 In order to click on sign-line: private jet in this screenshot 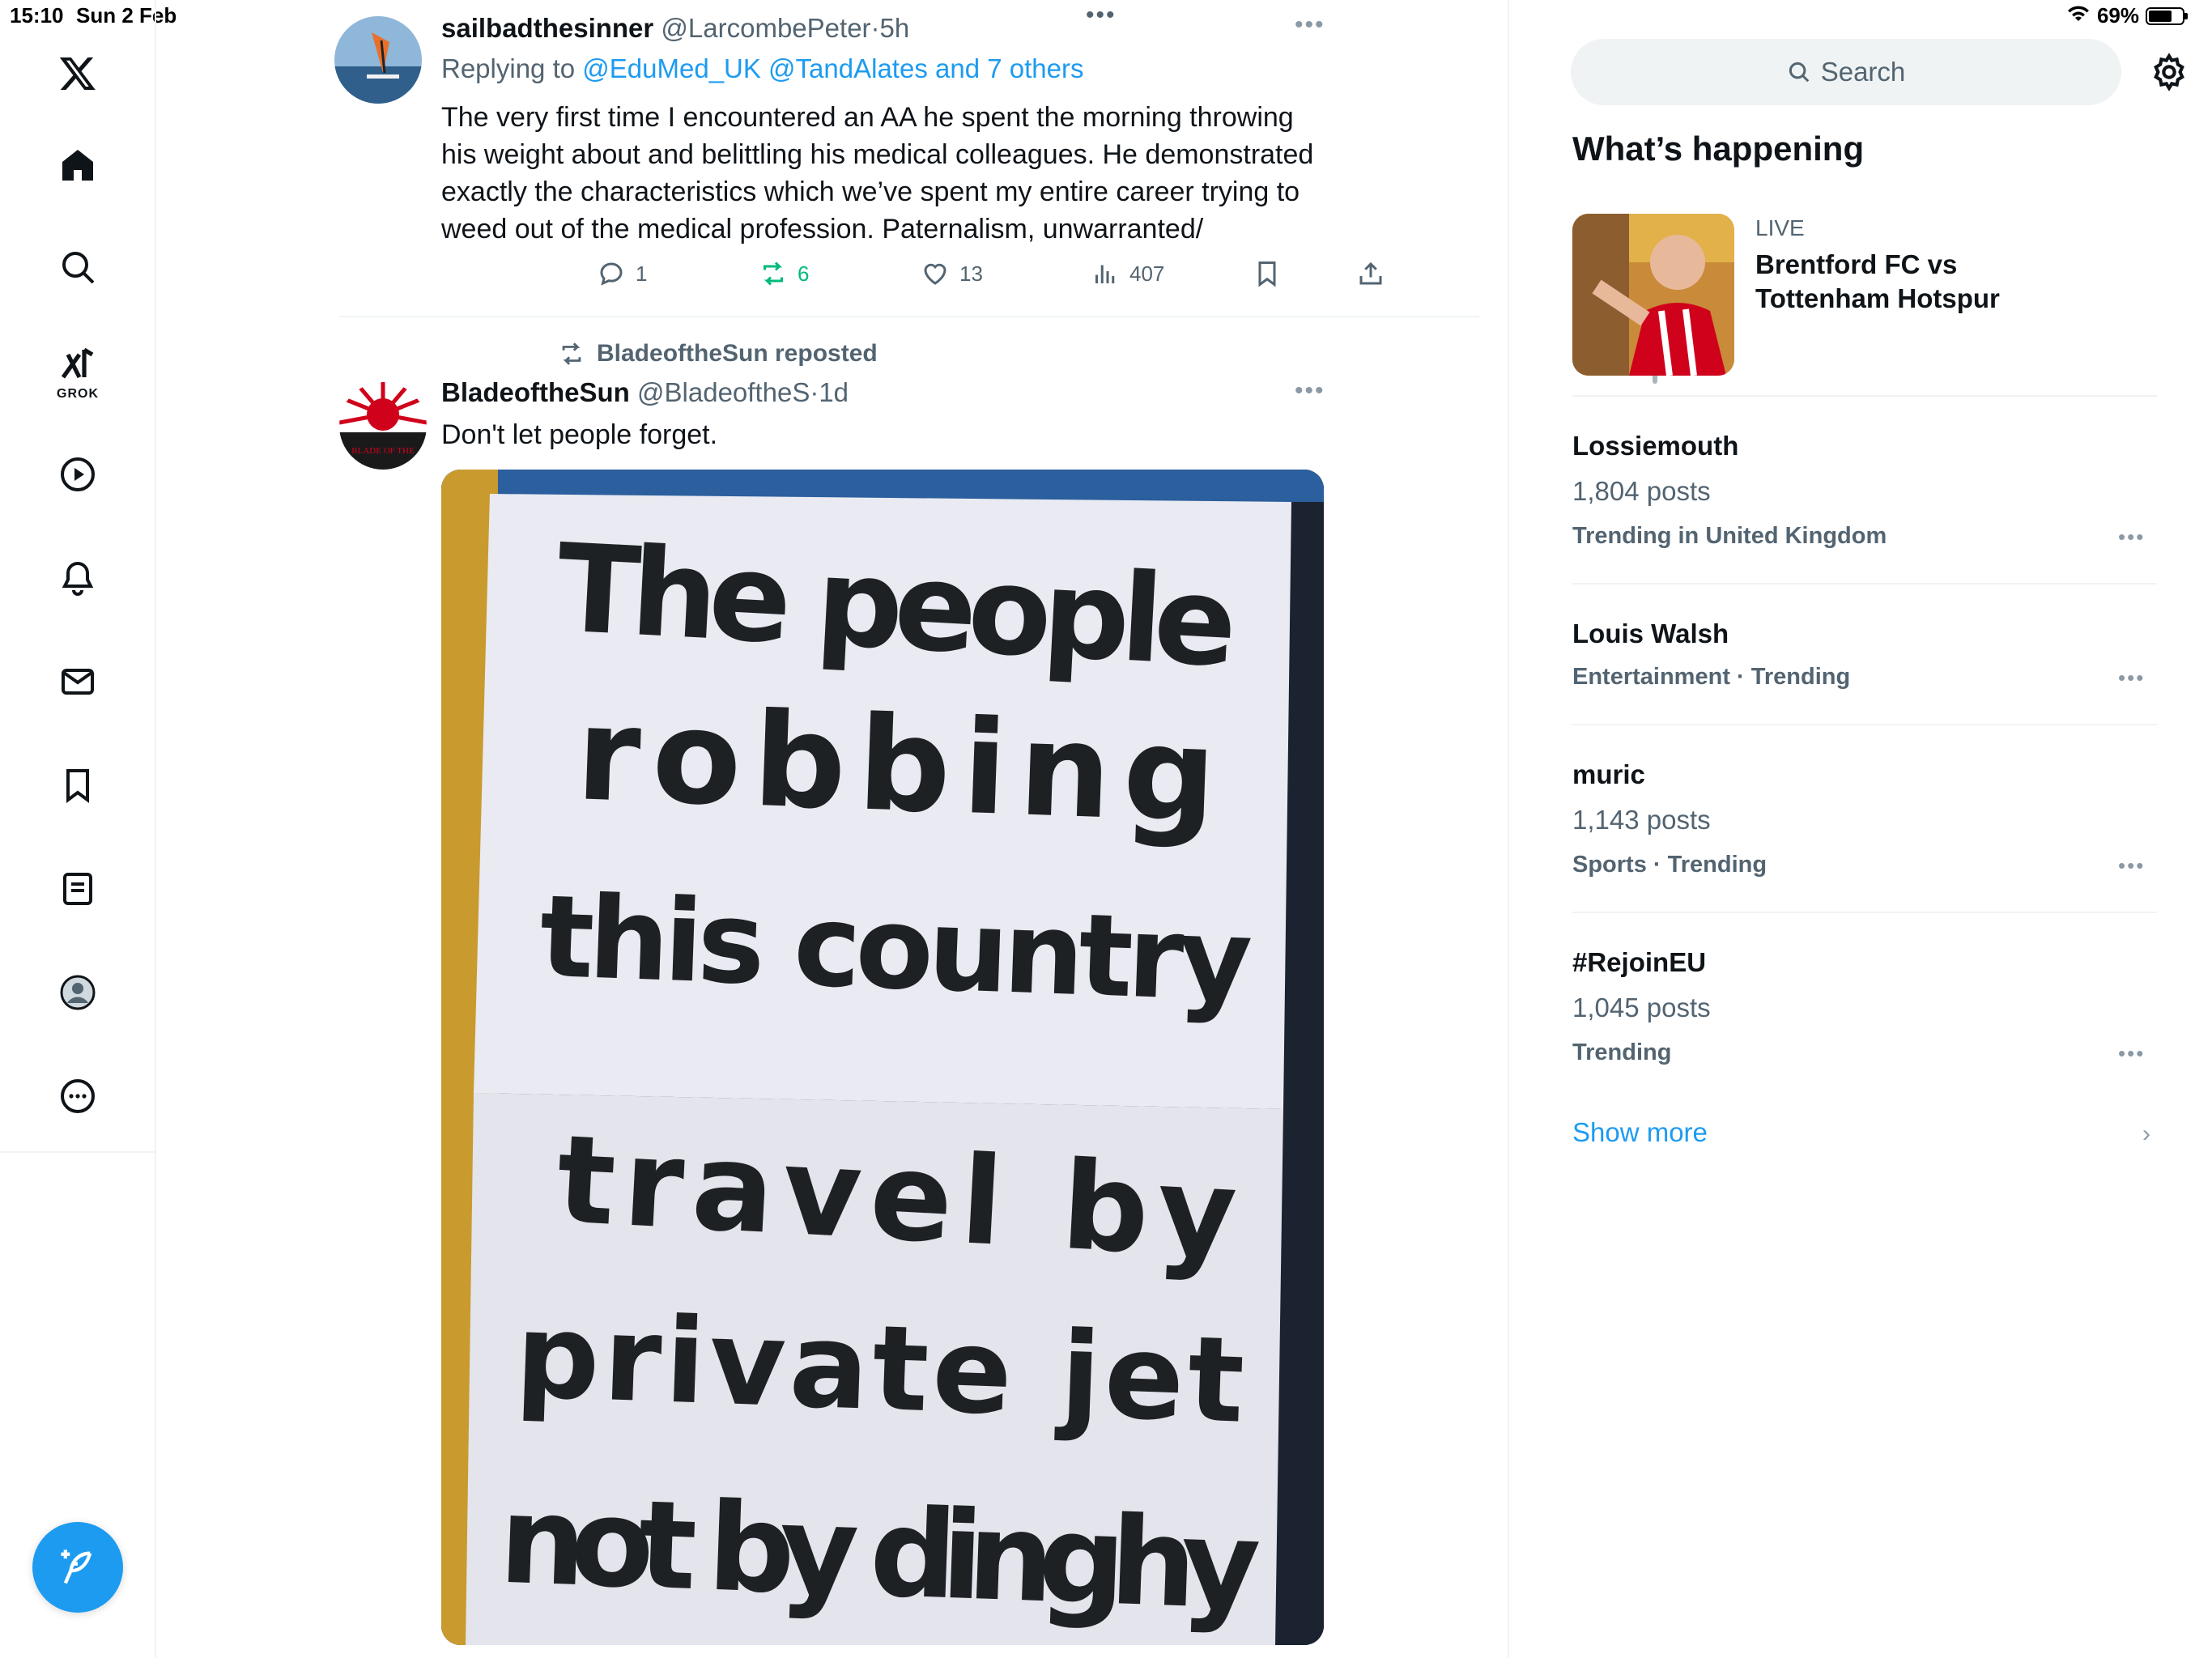, I will do `click(879, 1368)`.